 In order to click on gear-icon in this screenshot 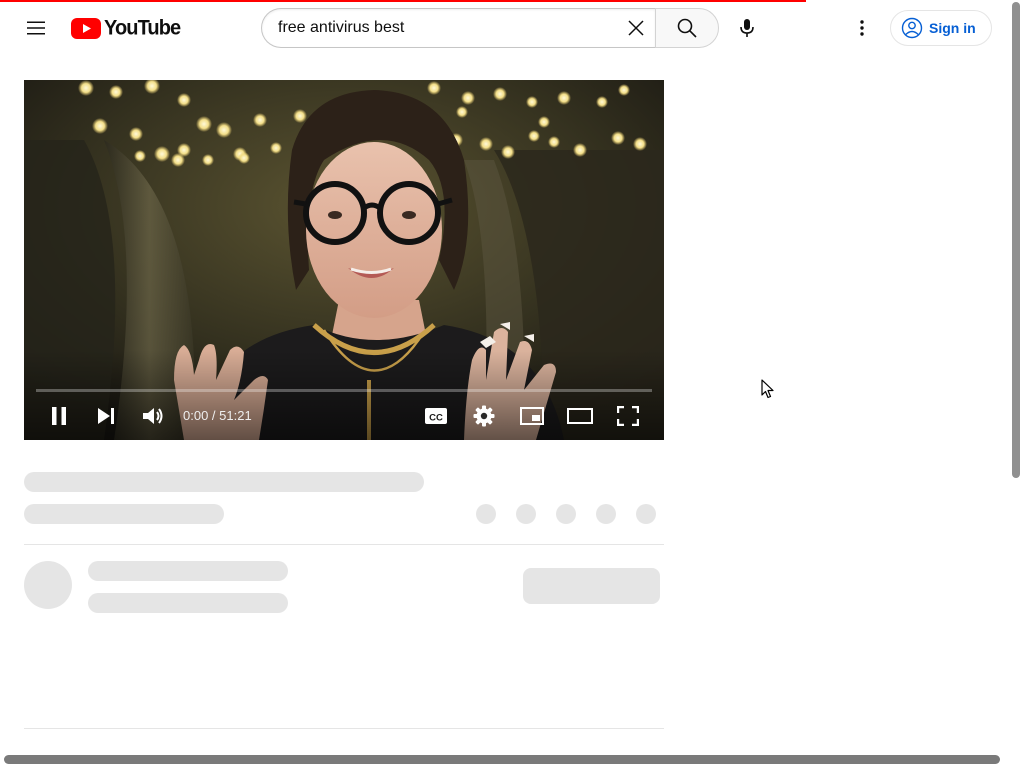, I will do `click(484, 416)`.